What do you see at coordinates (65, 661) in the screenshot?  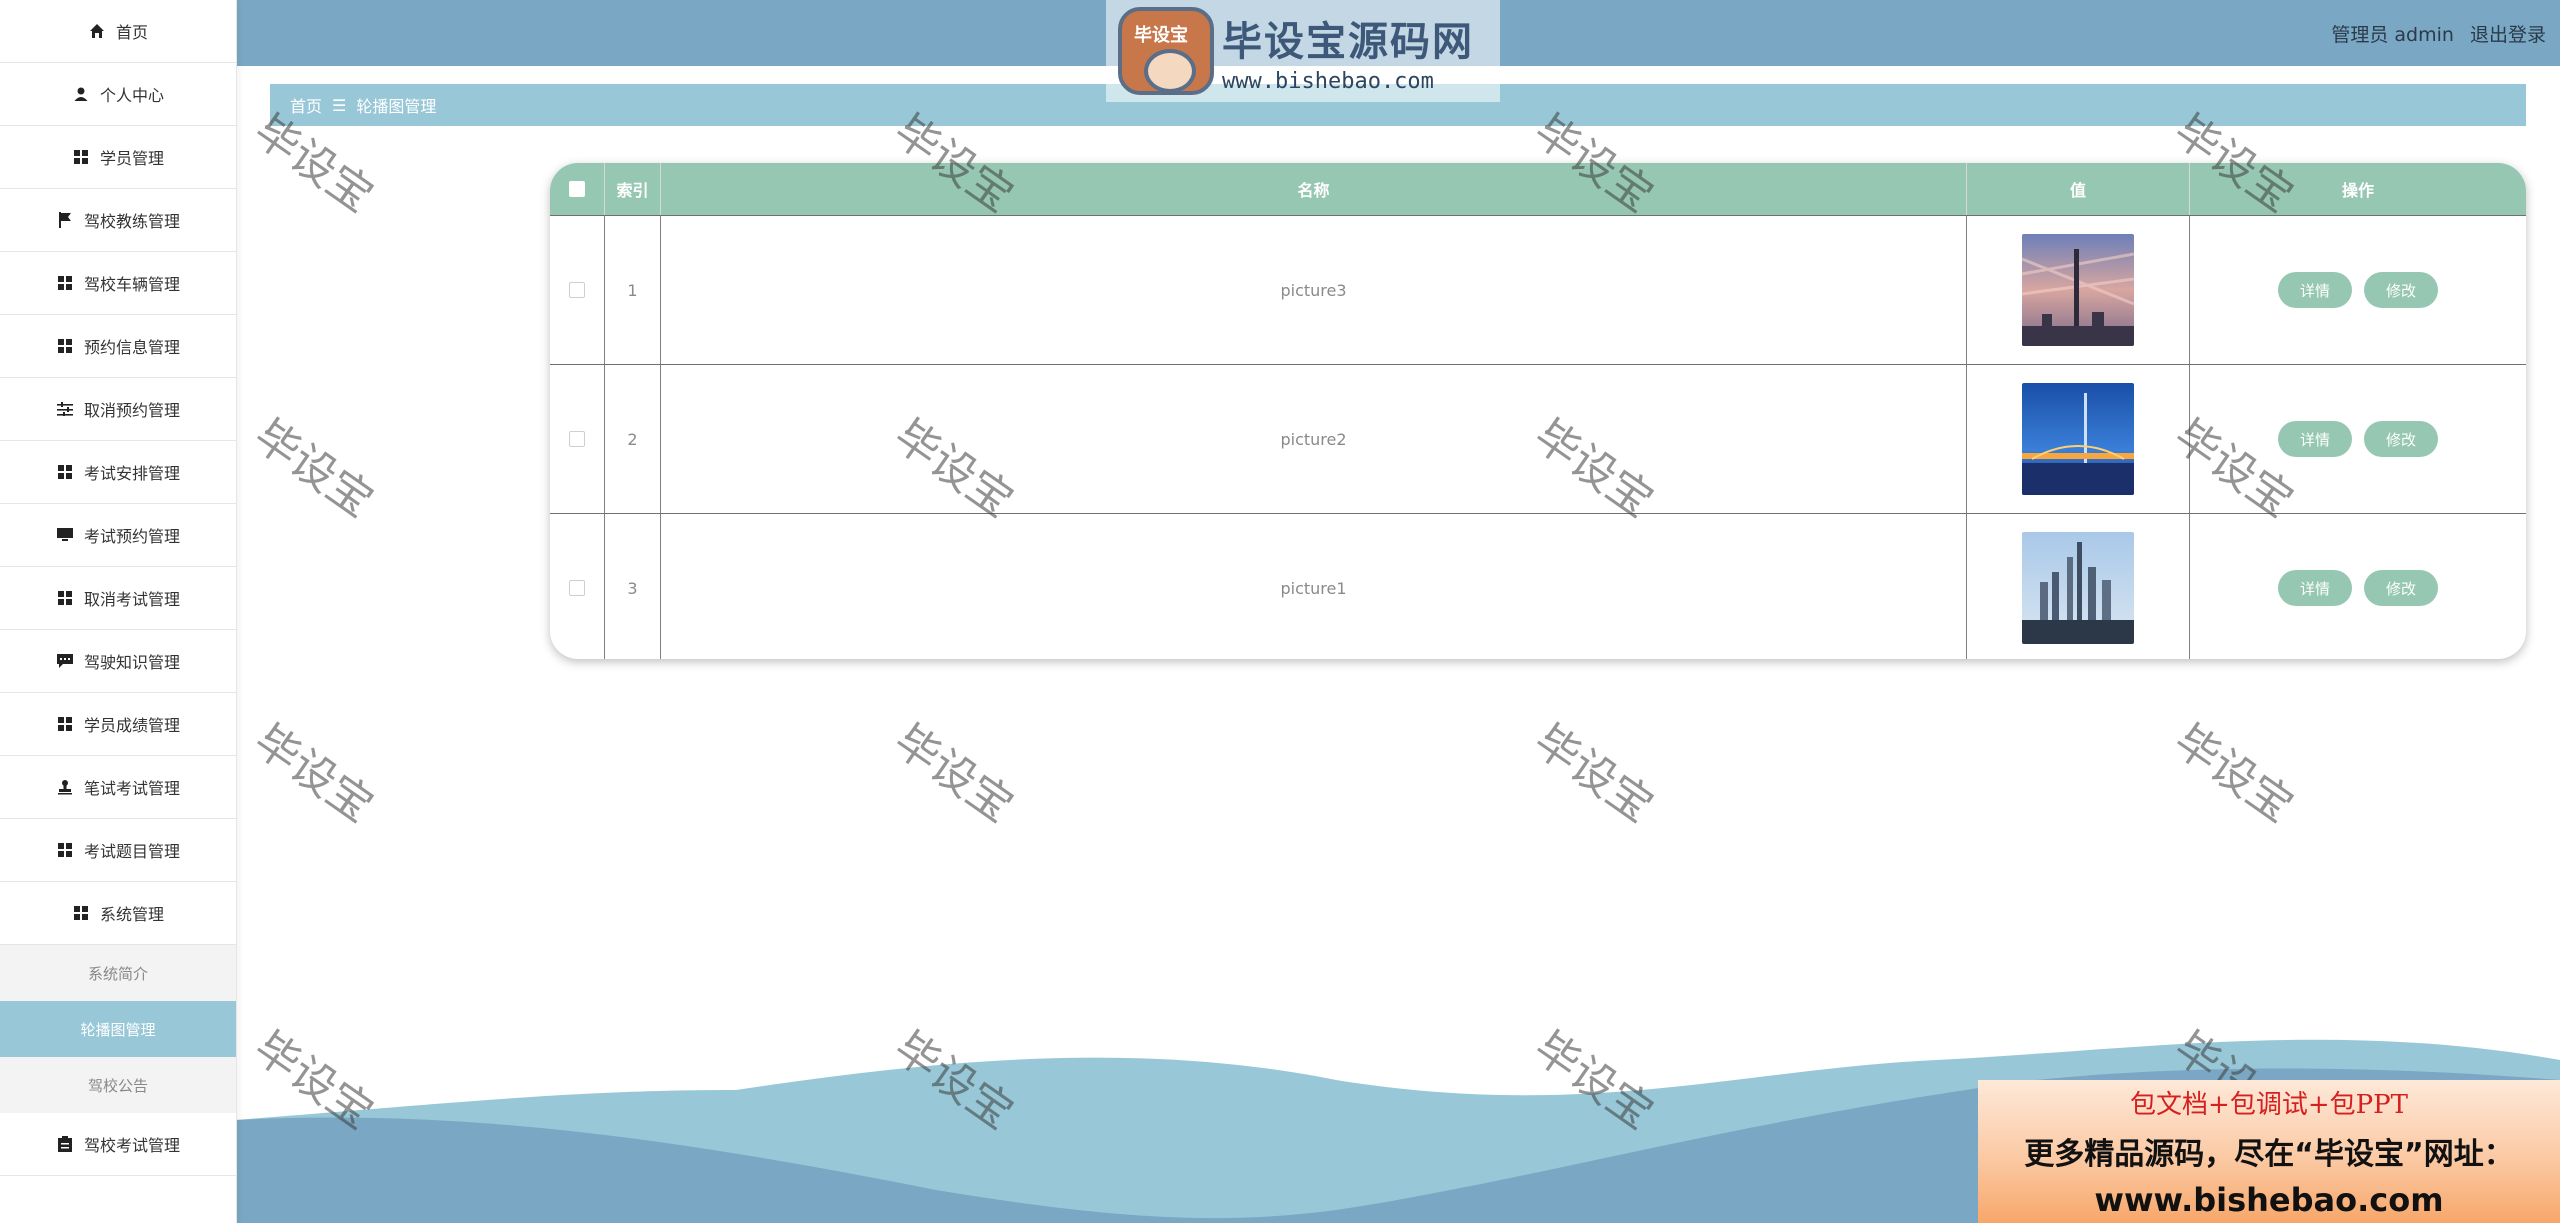 I see `chat-icon` at bounding box center [65, 661].